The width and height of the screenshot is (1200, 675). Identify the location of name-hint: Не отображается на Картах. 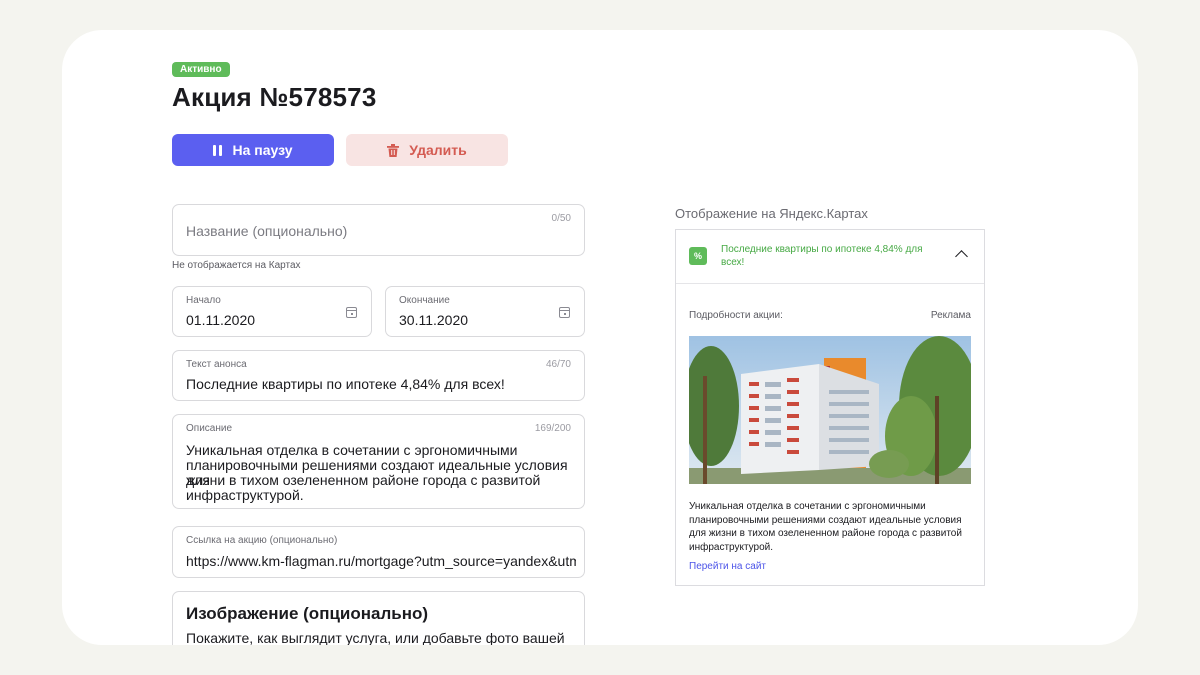
(236, 265).